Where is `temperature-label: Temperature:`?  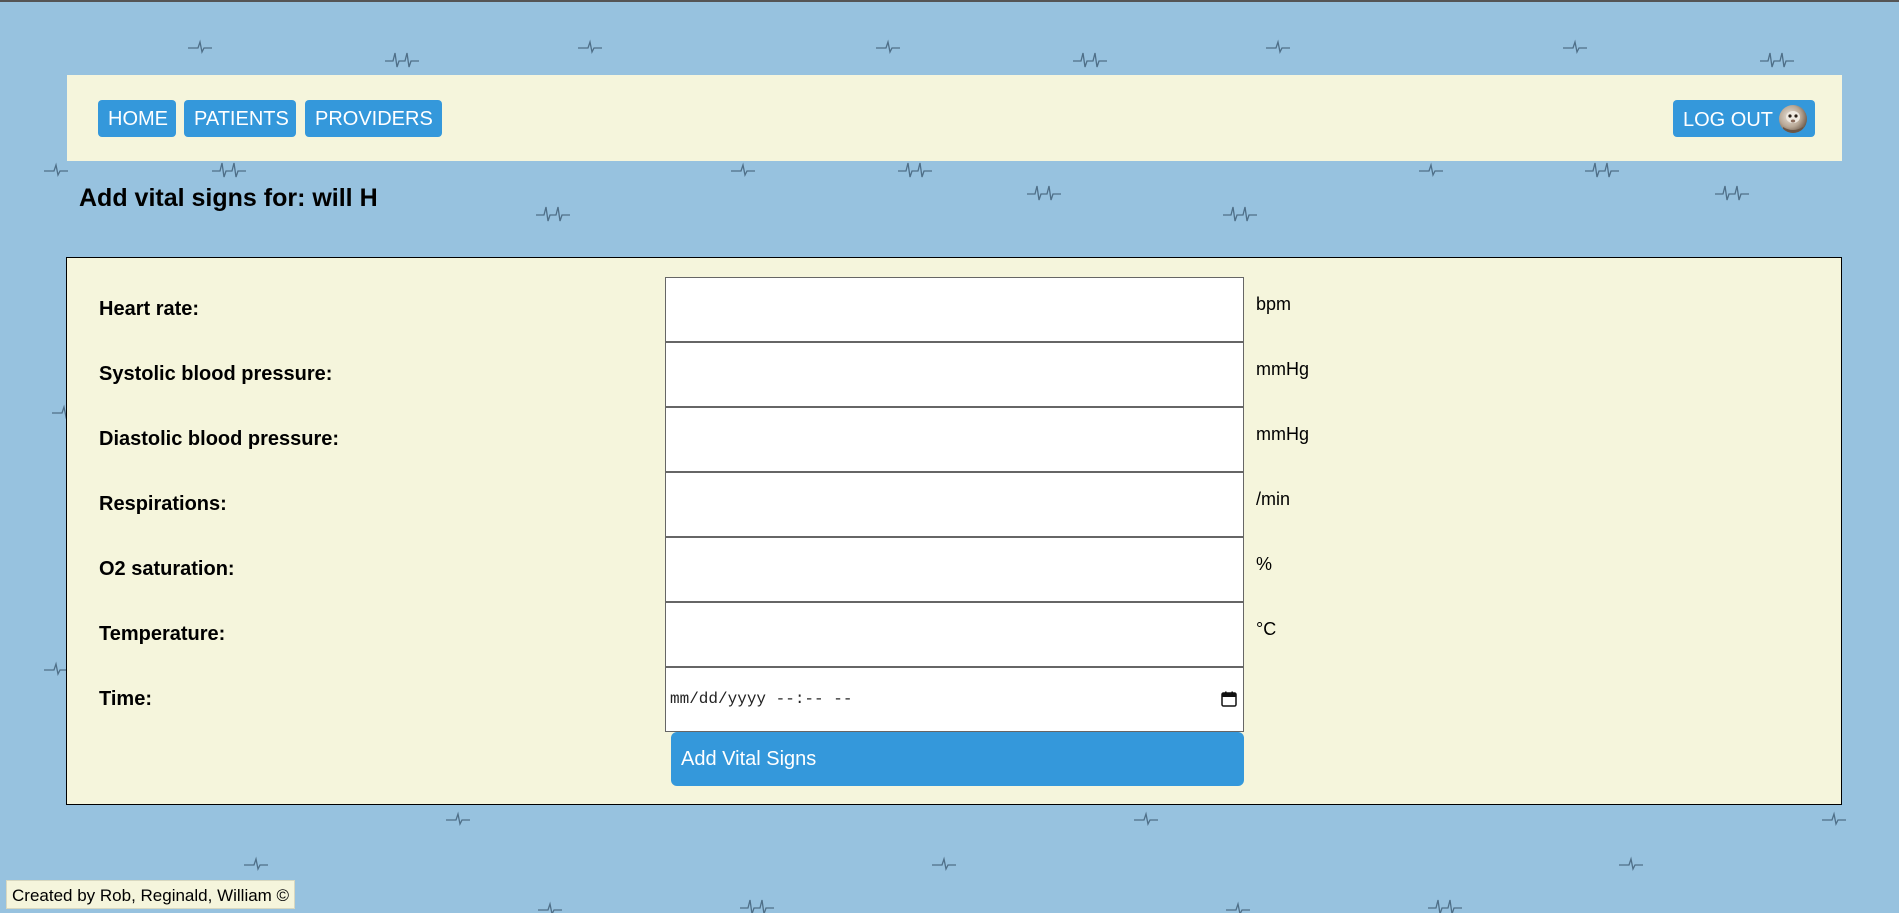 temperature-label: Temperature: is located at coordinates (162, 634).